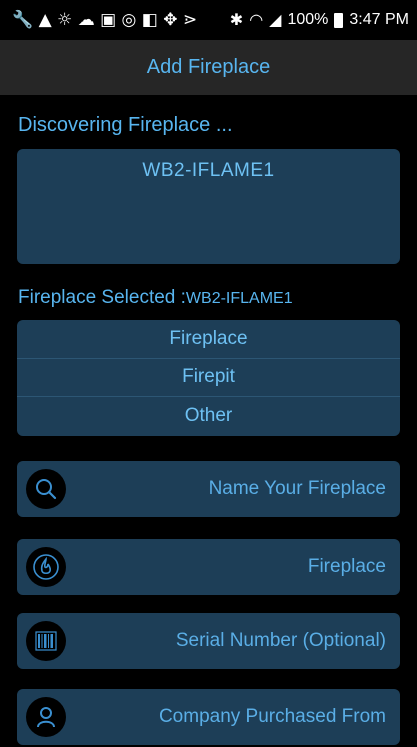 The image size is (417, 747). Describe the element at coordinates (339, 20) in the screenshot. I see `battery-icon` at that location.